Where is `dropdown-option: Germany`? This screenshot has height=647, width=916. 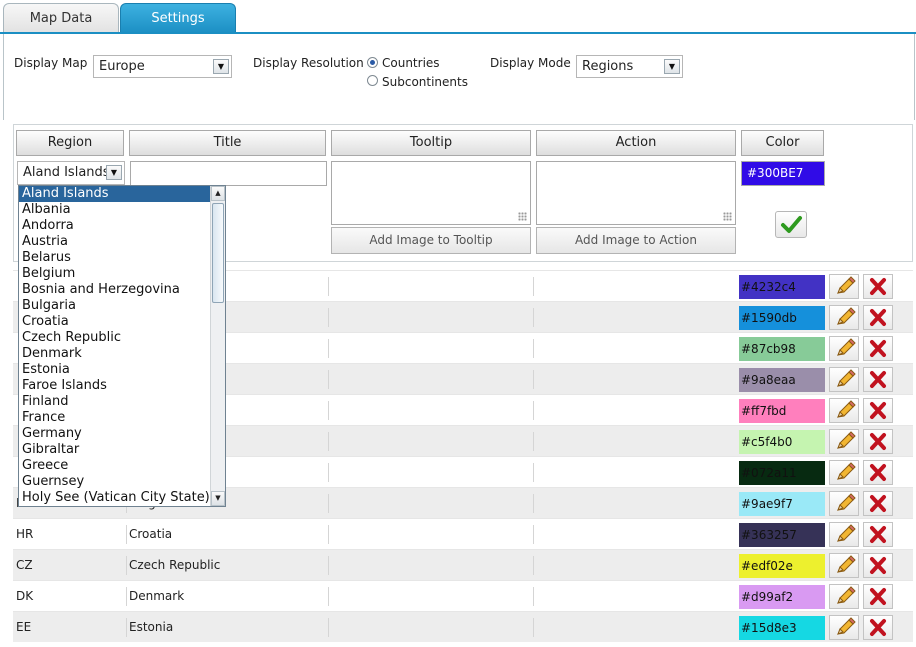
dropdown-option: Germany is located at coordinates (114, 434).